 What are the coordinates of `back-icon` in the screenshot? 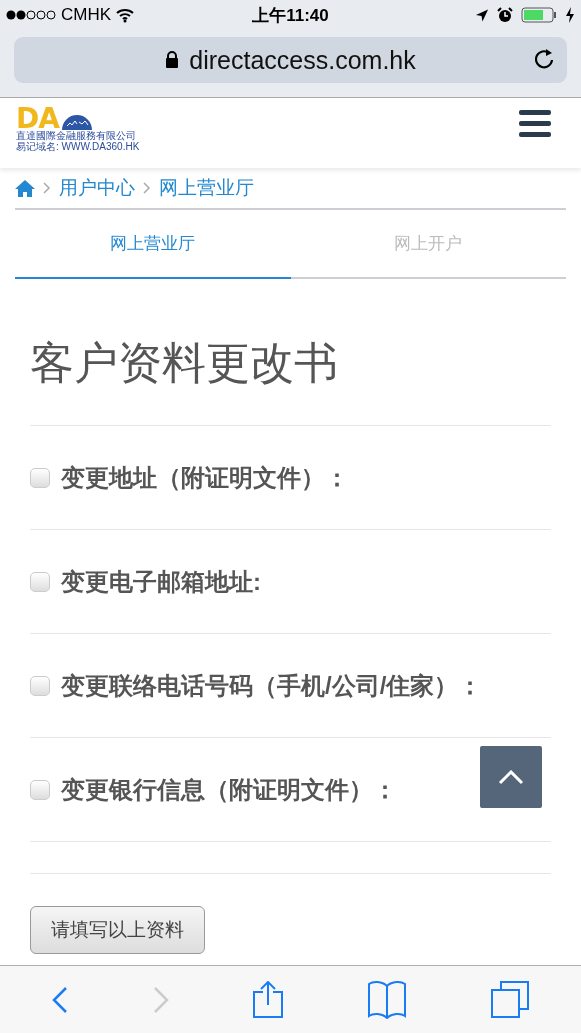 It's located at (60, 999).